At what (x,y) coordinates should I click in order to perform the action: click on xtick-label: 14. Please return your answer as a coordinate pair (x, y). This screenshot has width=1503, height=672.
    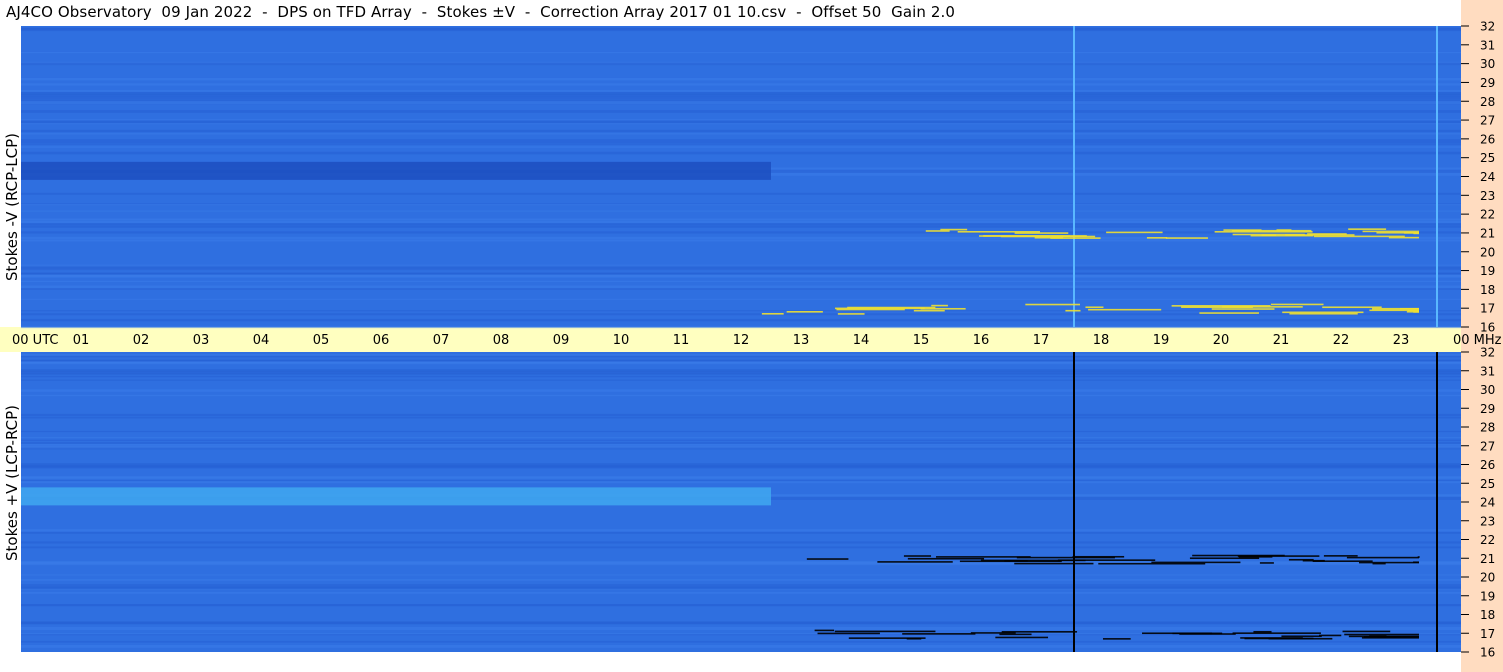
    Looking at the image, I should click on (861, 340).